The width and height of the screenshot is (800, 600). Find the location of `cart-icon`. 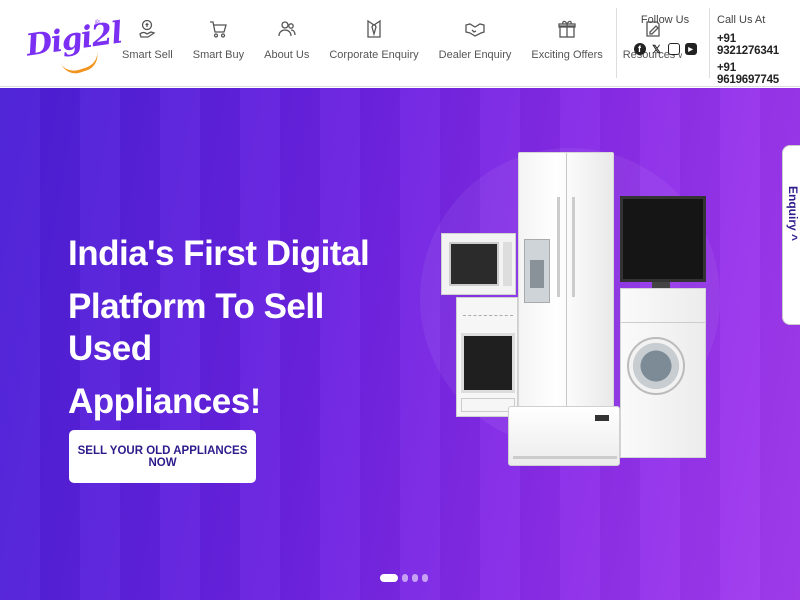

cart-icon is located at coordinates (218, 29).